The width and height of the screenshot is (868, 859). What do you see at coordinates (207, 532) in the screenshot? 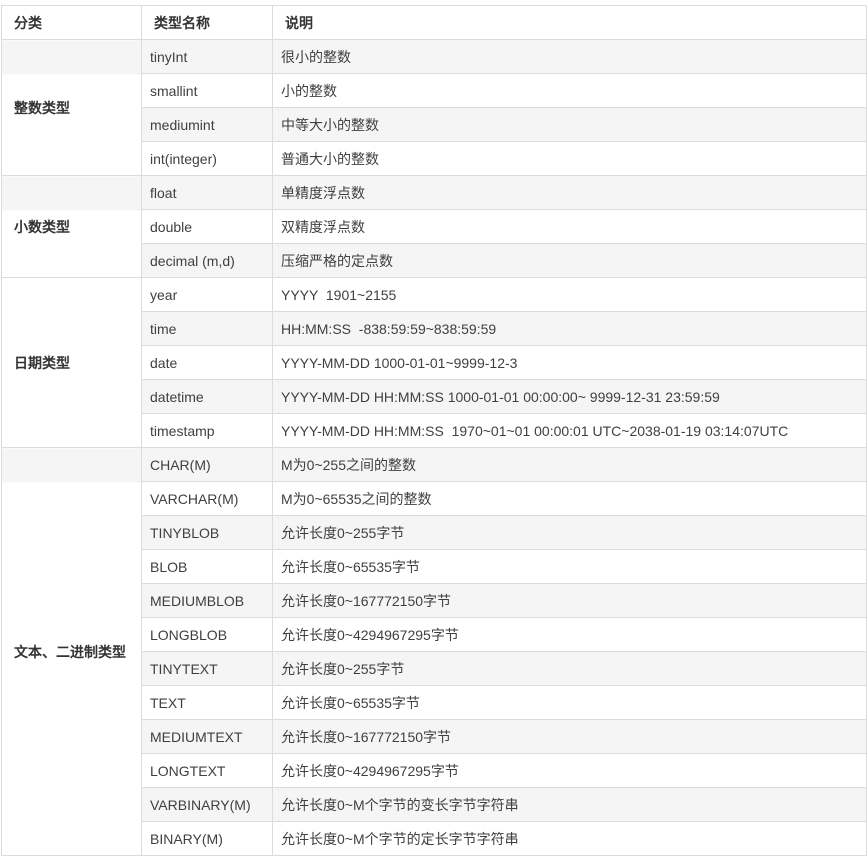
I see `type-cell: TINYBLOB` at bounding box center [207, 532].